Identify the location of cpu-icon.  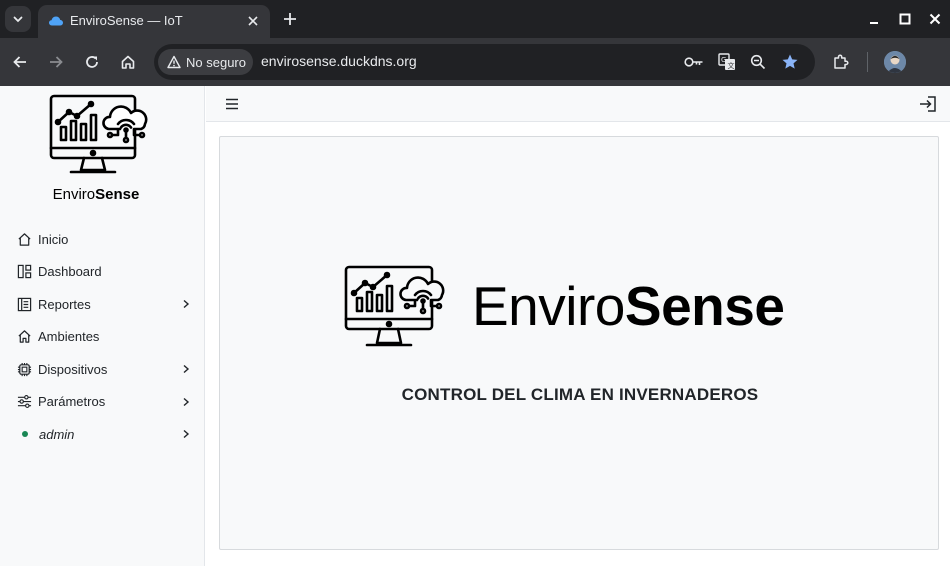
(24, 369).